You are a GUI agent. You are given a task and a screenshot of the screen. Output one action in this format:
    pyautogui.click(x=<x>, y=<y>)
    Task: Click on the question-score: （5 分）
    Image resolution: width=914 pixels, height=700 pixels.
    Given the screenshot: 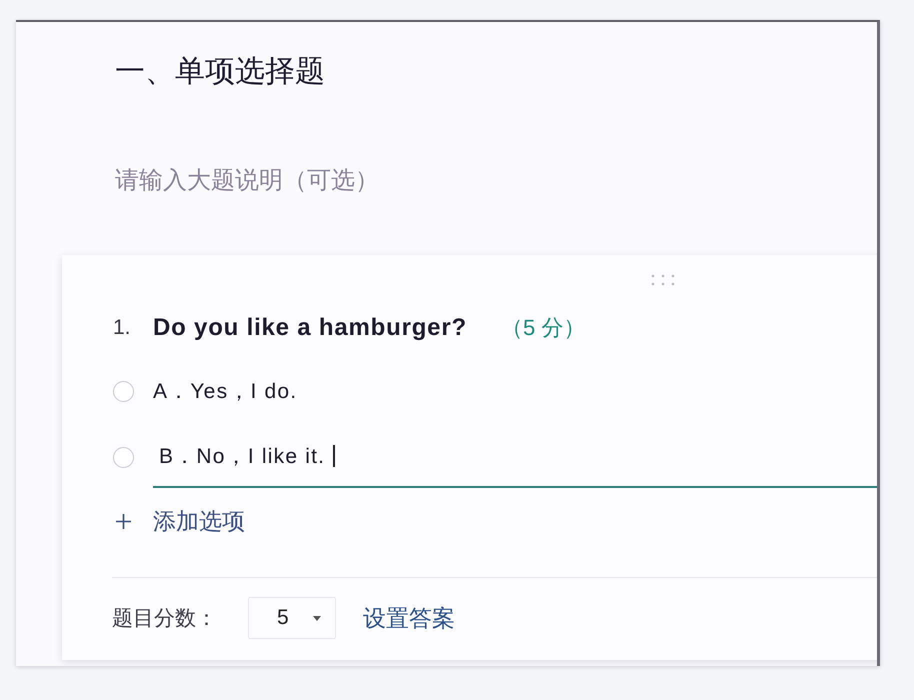 What is the action you would take?
    pyautogui.click(x=543, y=328)
    